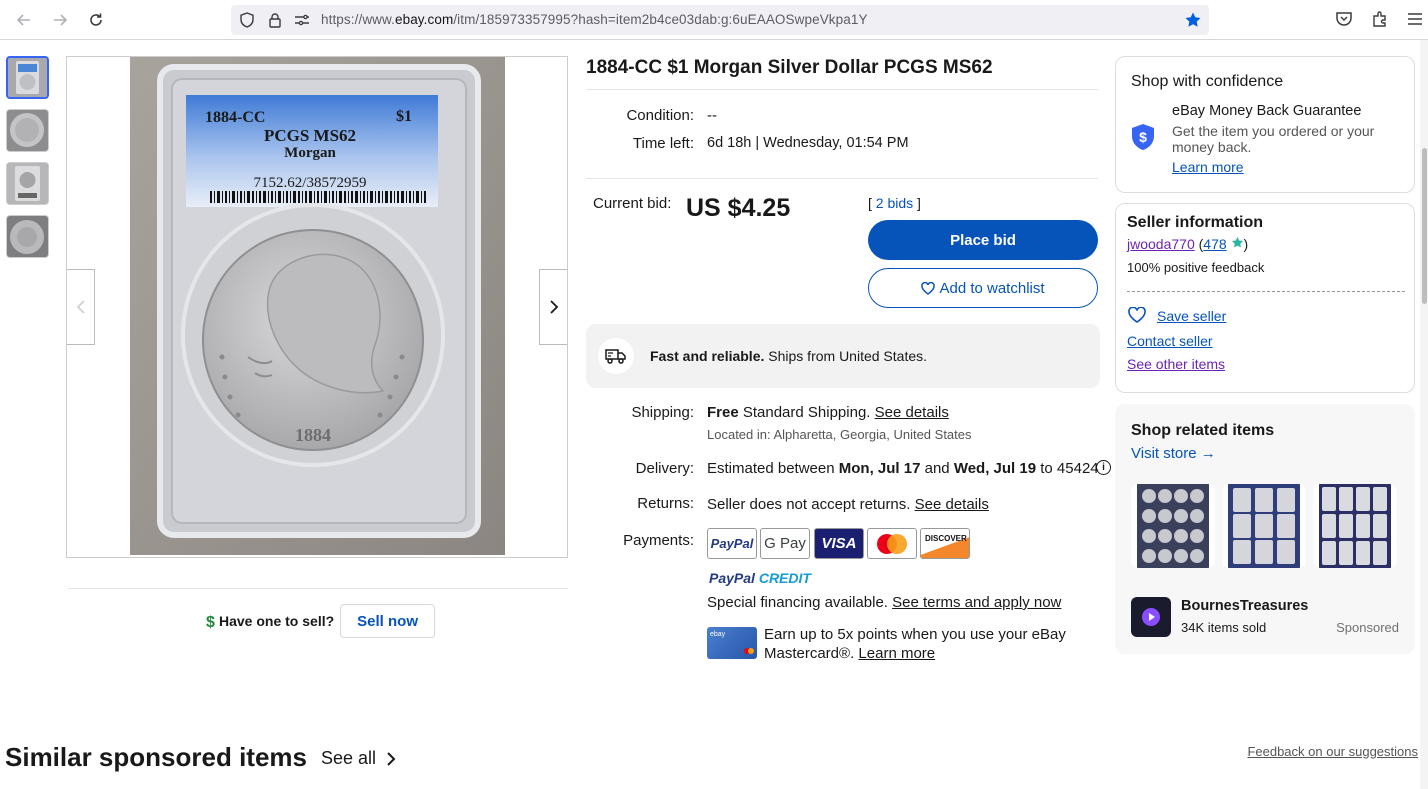  I want to click on sell-question: Have one to sell?, so click(277, 621).